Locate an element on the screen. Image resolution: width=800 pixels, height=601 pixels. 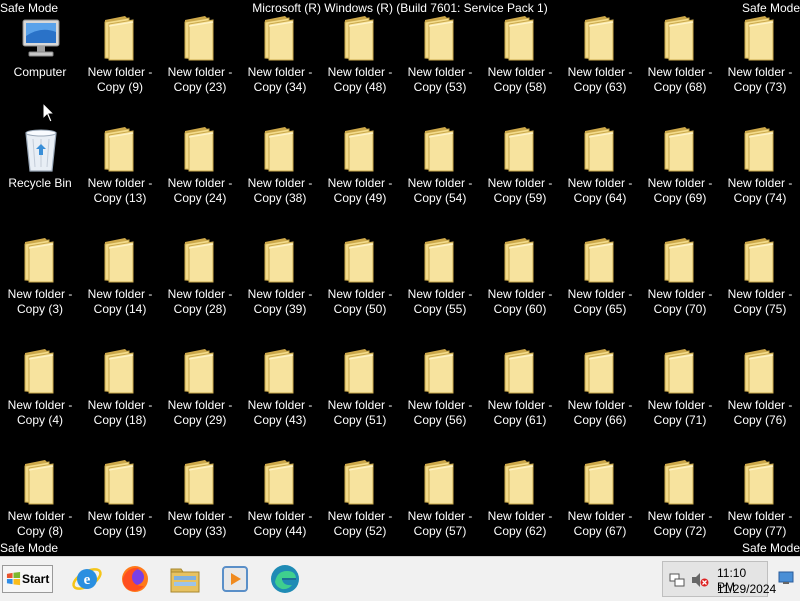
desktop-folder: New folder - Copy (65) is located at coordinates (600, 282).